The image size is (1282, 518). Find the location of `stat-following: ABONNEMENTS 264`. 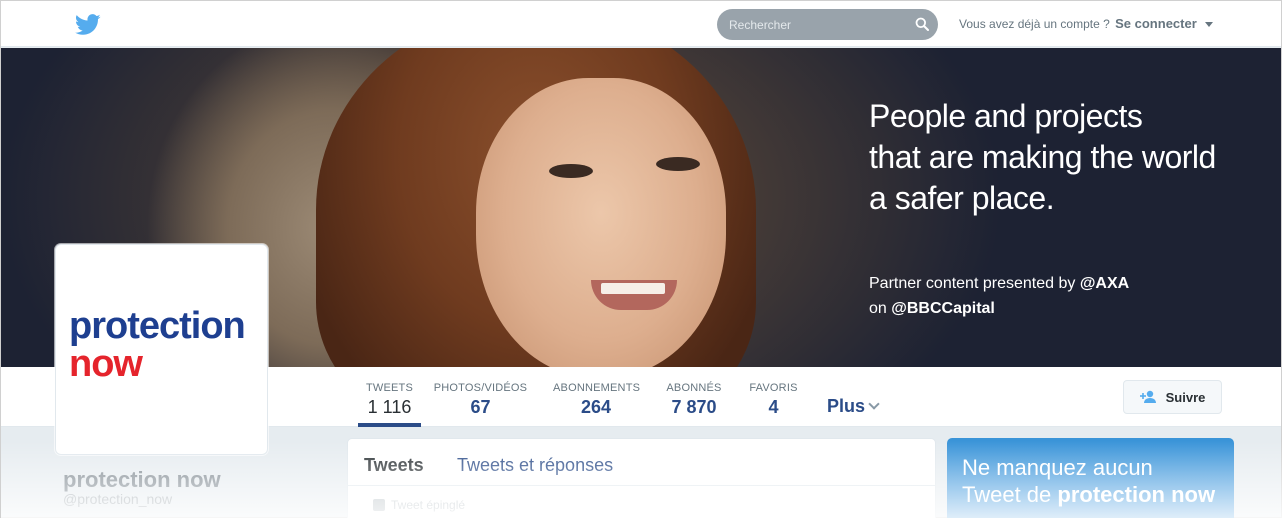

stat-following: ABONNEMENTS 264 is located at coordinates (597, 397).